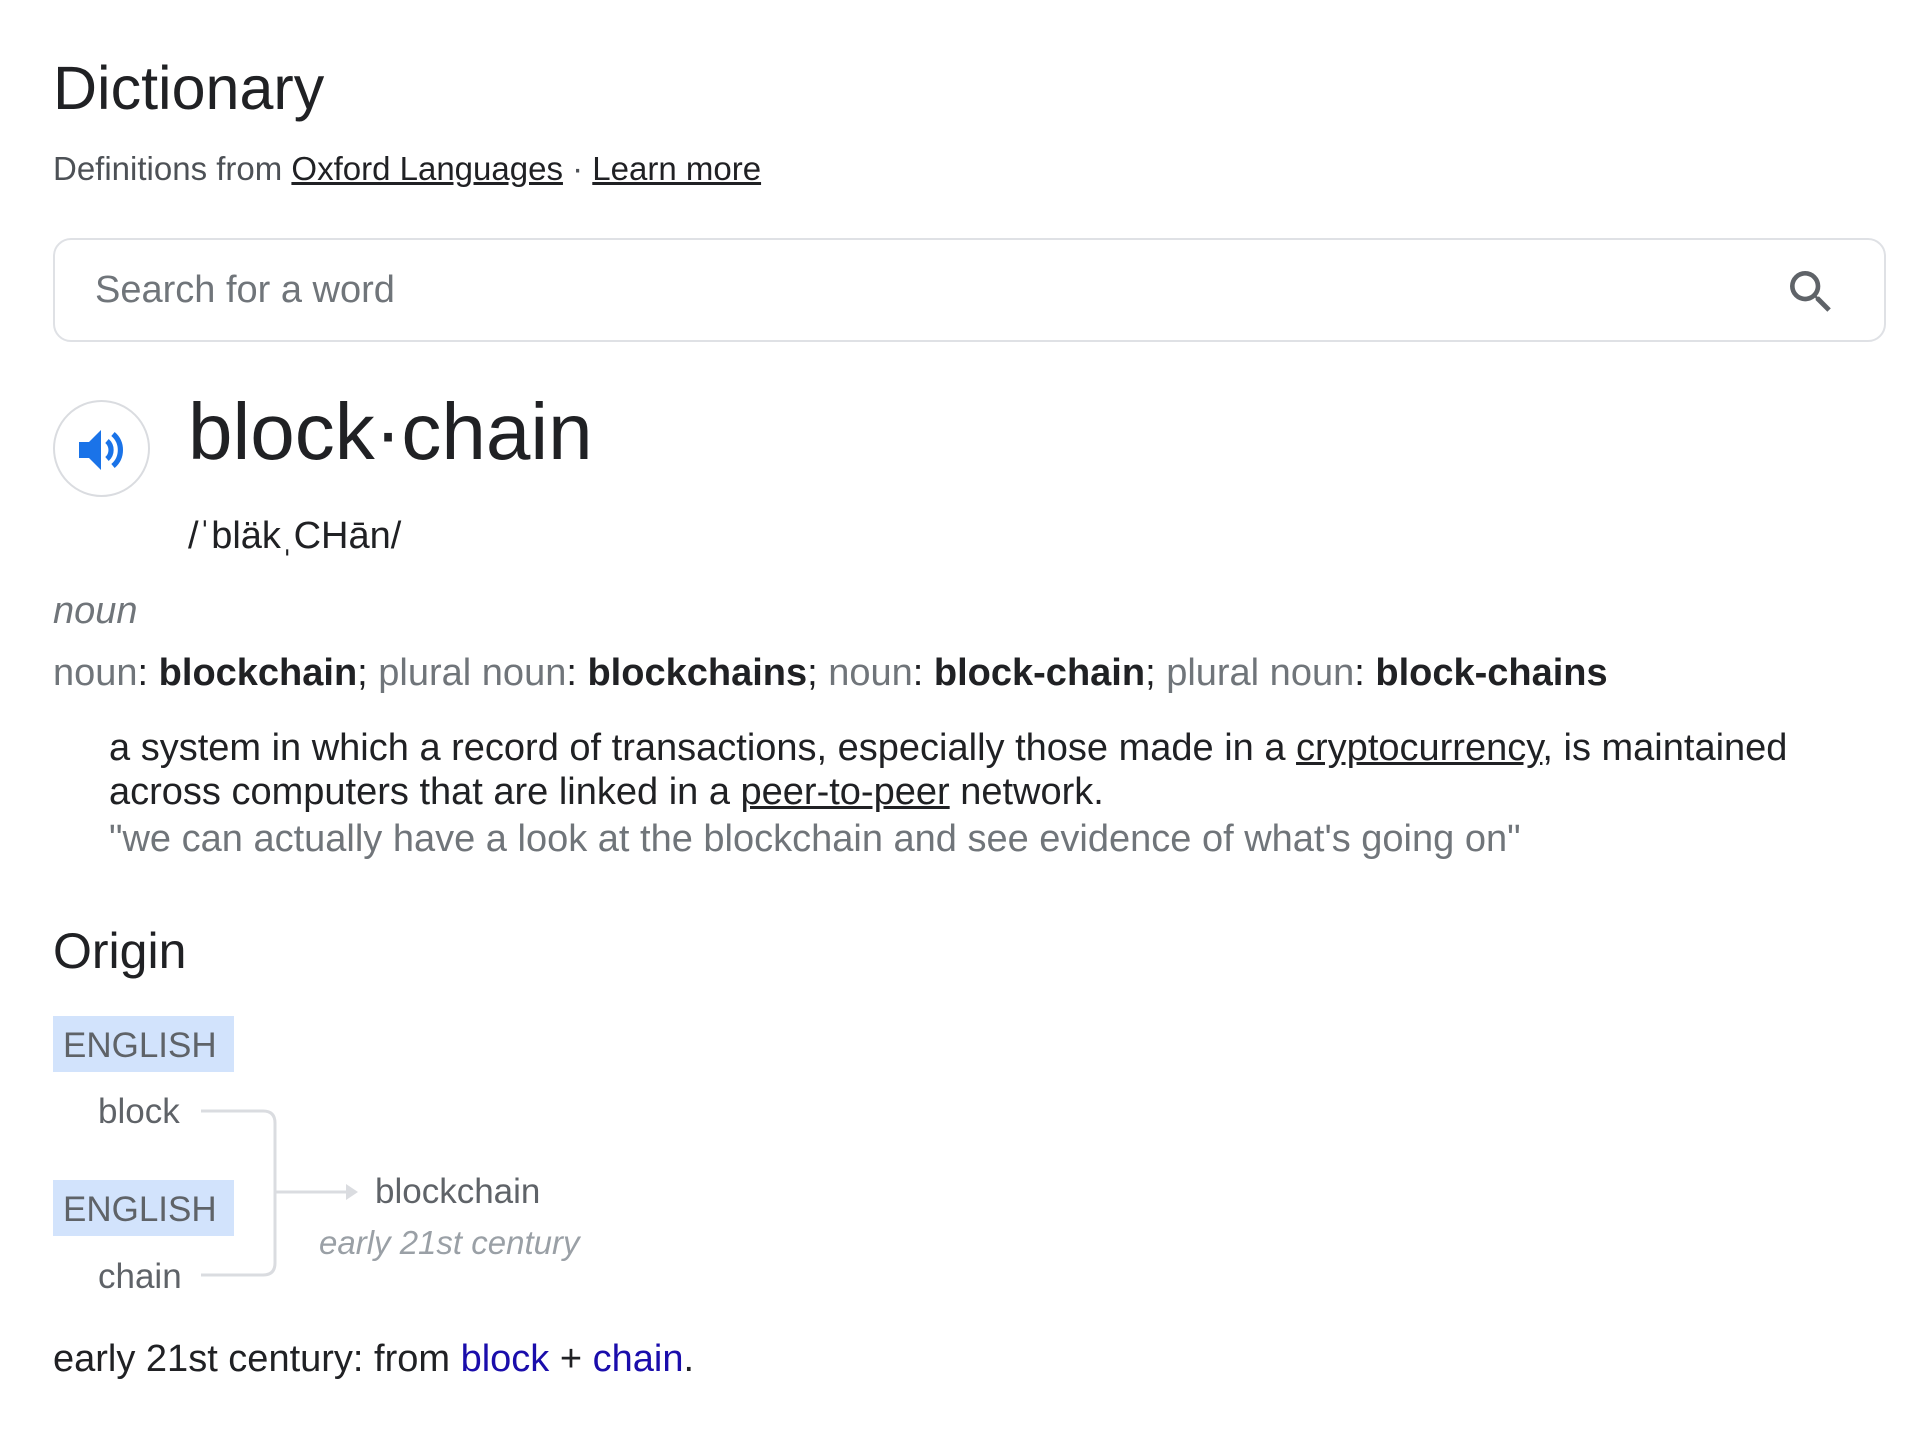  What do you see at coordinates (390, 431) in the screenshot?
I see `headword: block·chain` at bounding box center [390, 431].